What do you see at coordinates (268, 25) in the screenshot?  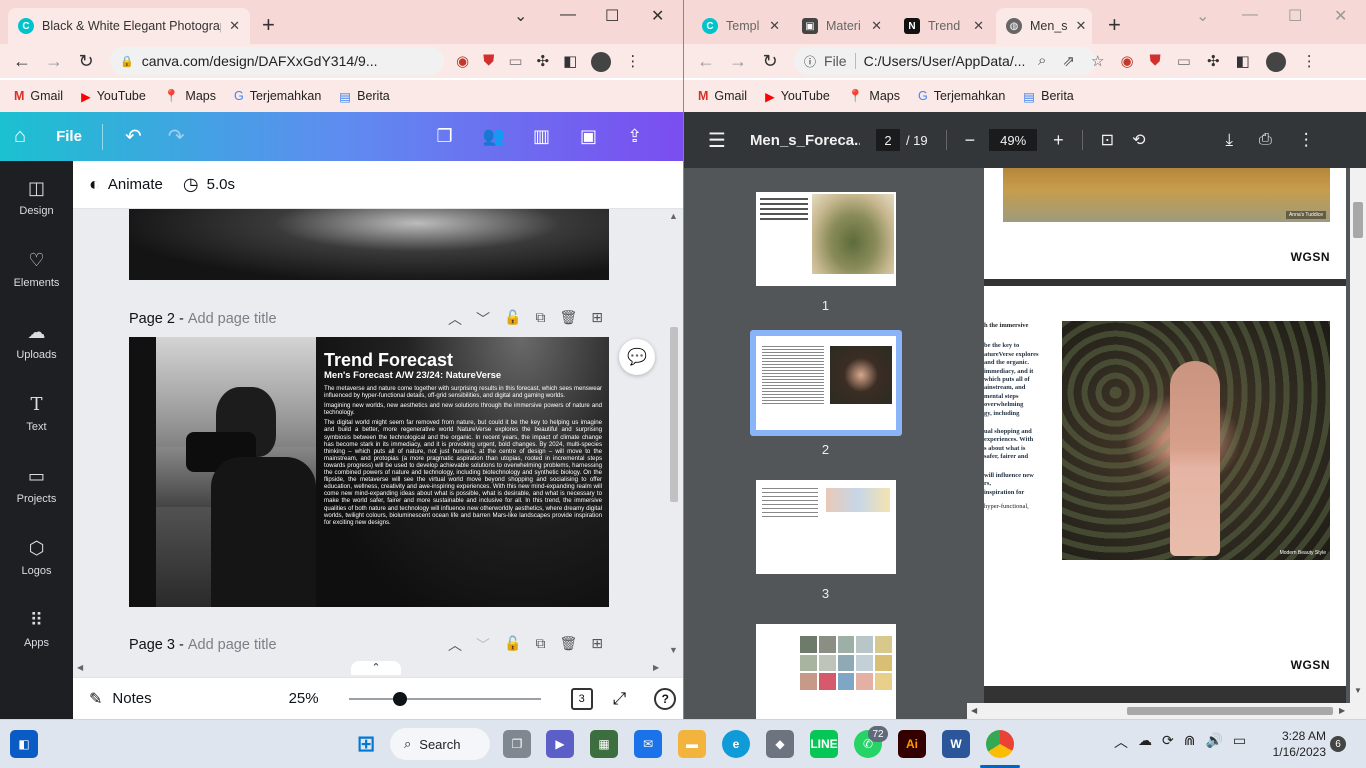 I see `new-tab-button: +` at bounding box center [268, 25].